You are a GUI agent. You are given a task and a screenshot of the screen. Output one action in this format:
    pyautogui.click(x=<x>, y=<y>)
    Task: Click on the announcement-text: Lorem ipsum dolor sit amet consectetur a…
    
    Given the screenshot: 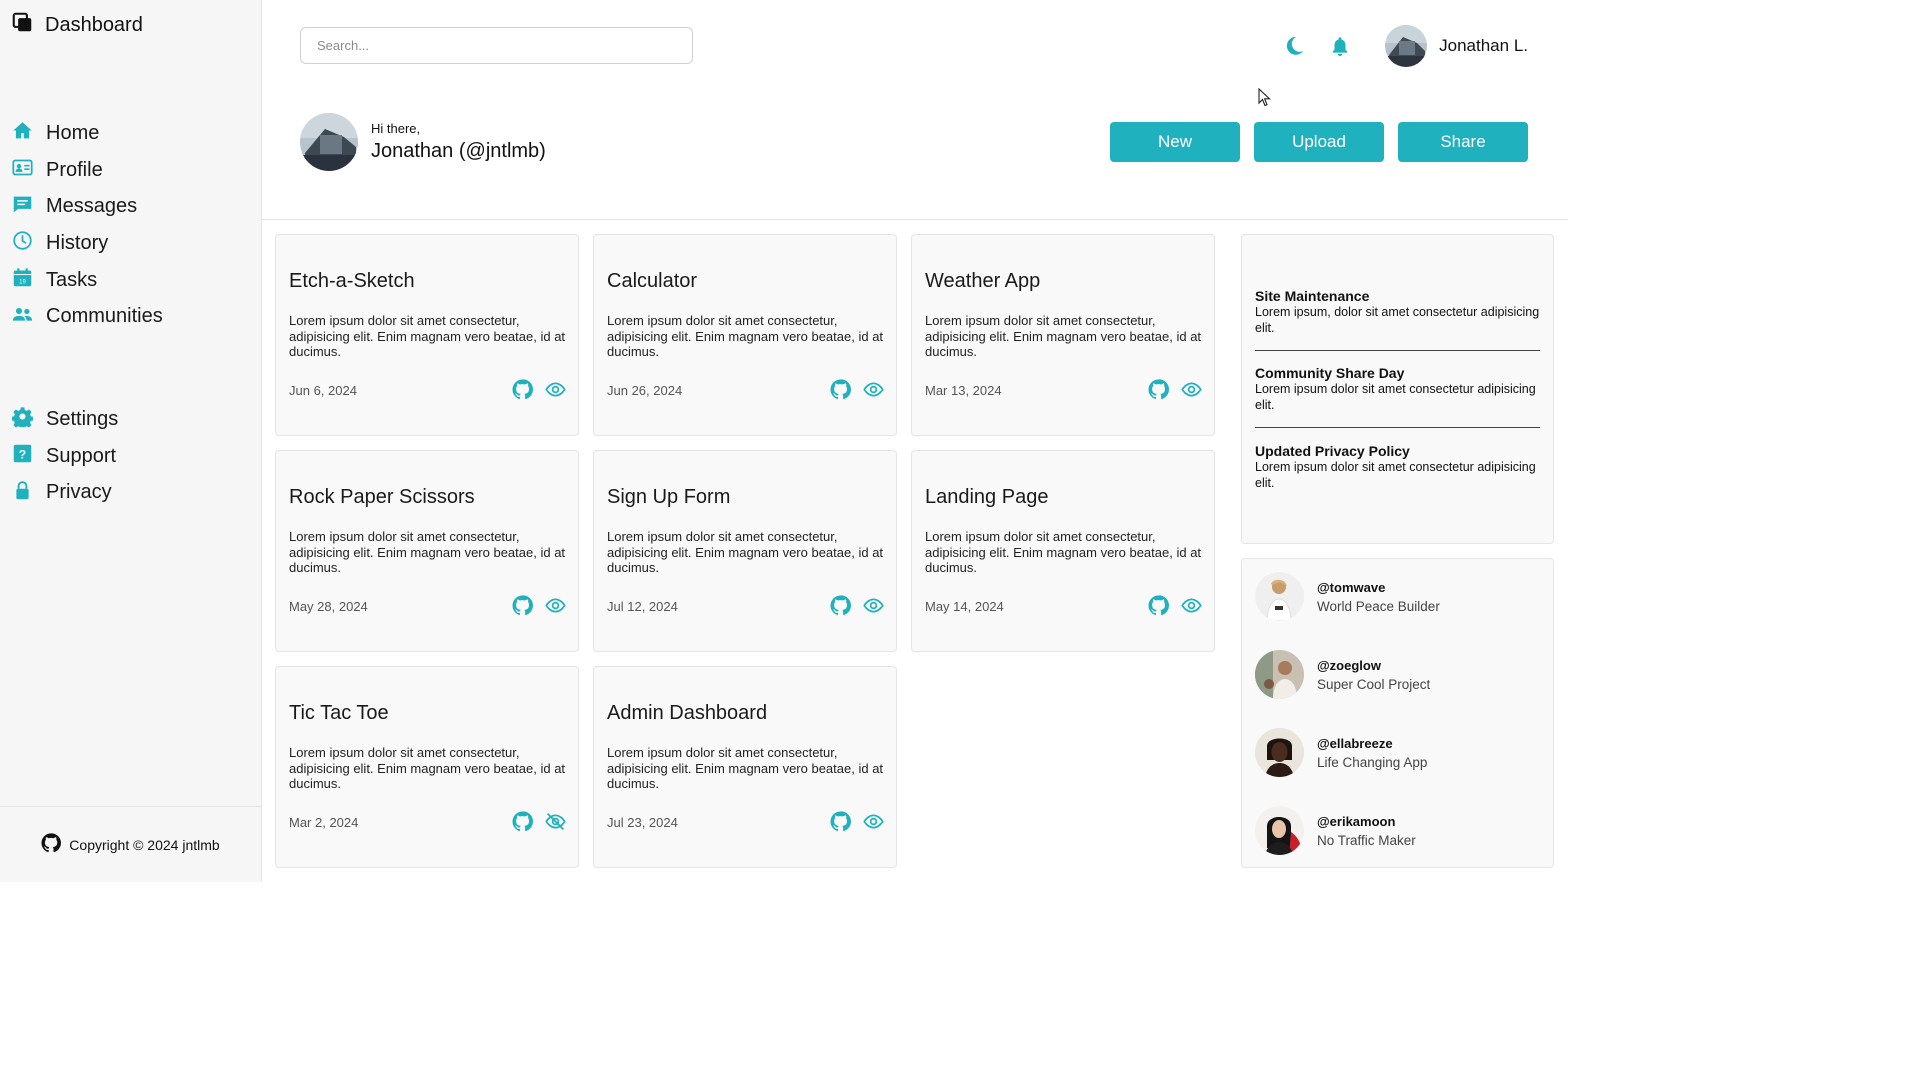 What is the action you would take?
    pyautogui.click(x=1395, y=475)
    